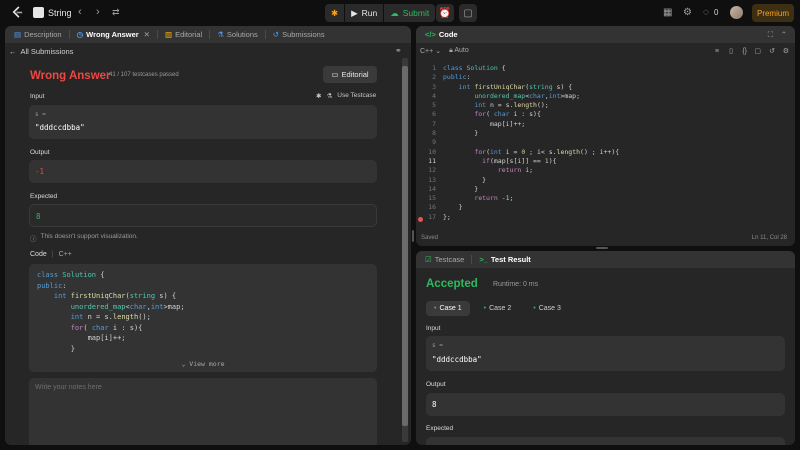 The image size is (800, 450). I want to click on chevron-up-icon: ⌃, so click(784, 34).